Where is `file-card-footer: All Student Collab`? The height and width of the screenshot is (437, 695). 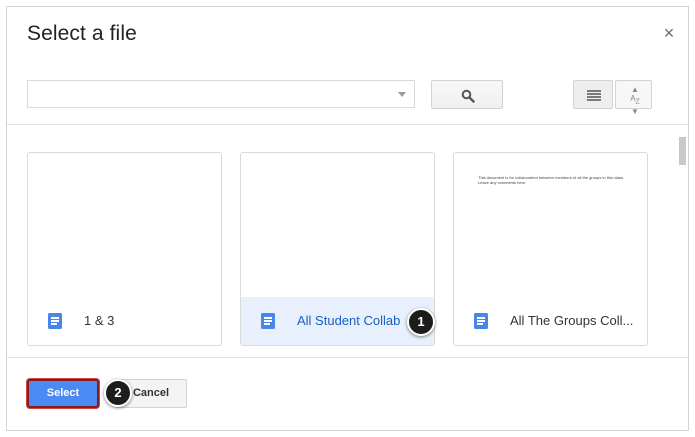 file-card-footer: All Student Collab is located at coordinates (337, 321).